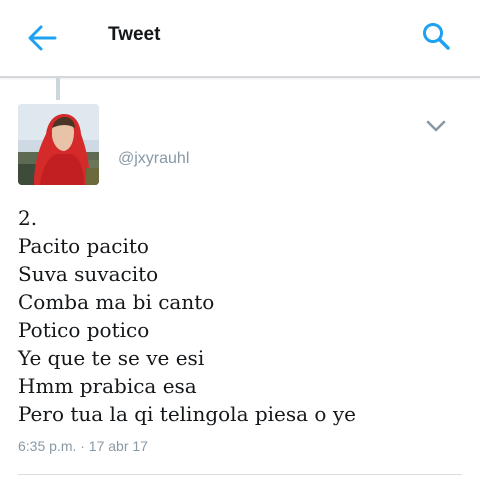 The height and width of the screenshot is (483, 480). Describe the element at coordinates (111, 358) in the screenshot. I see `tweet-line: Ye que te se ve esi` at that location.